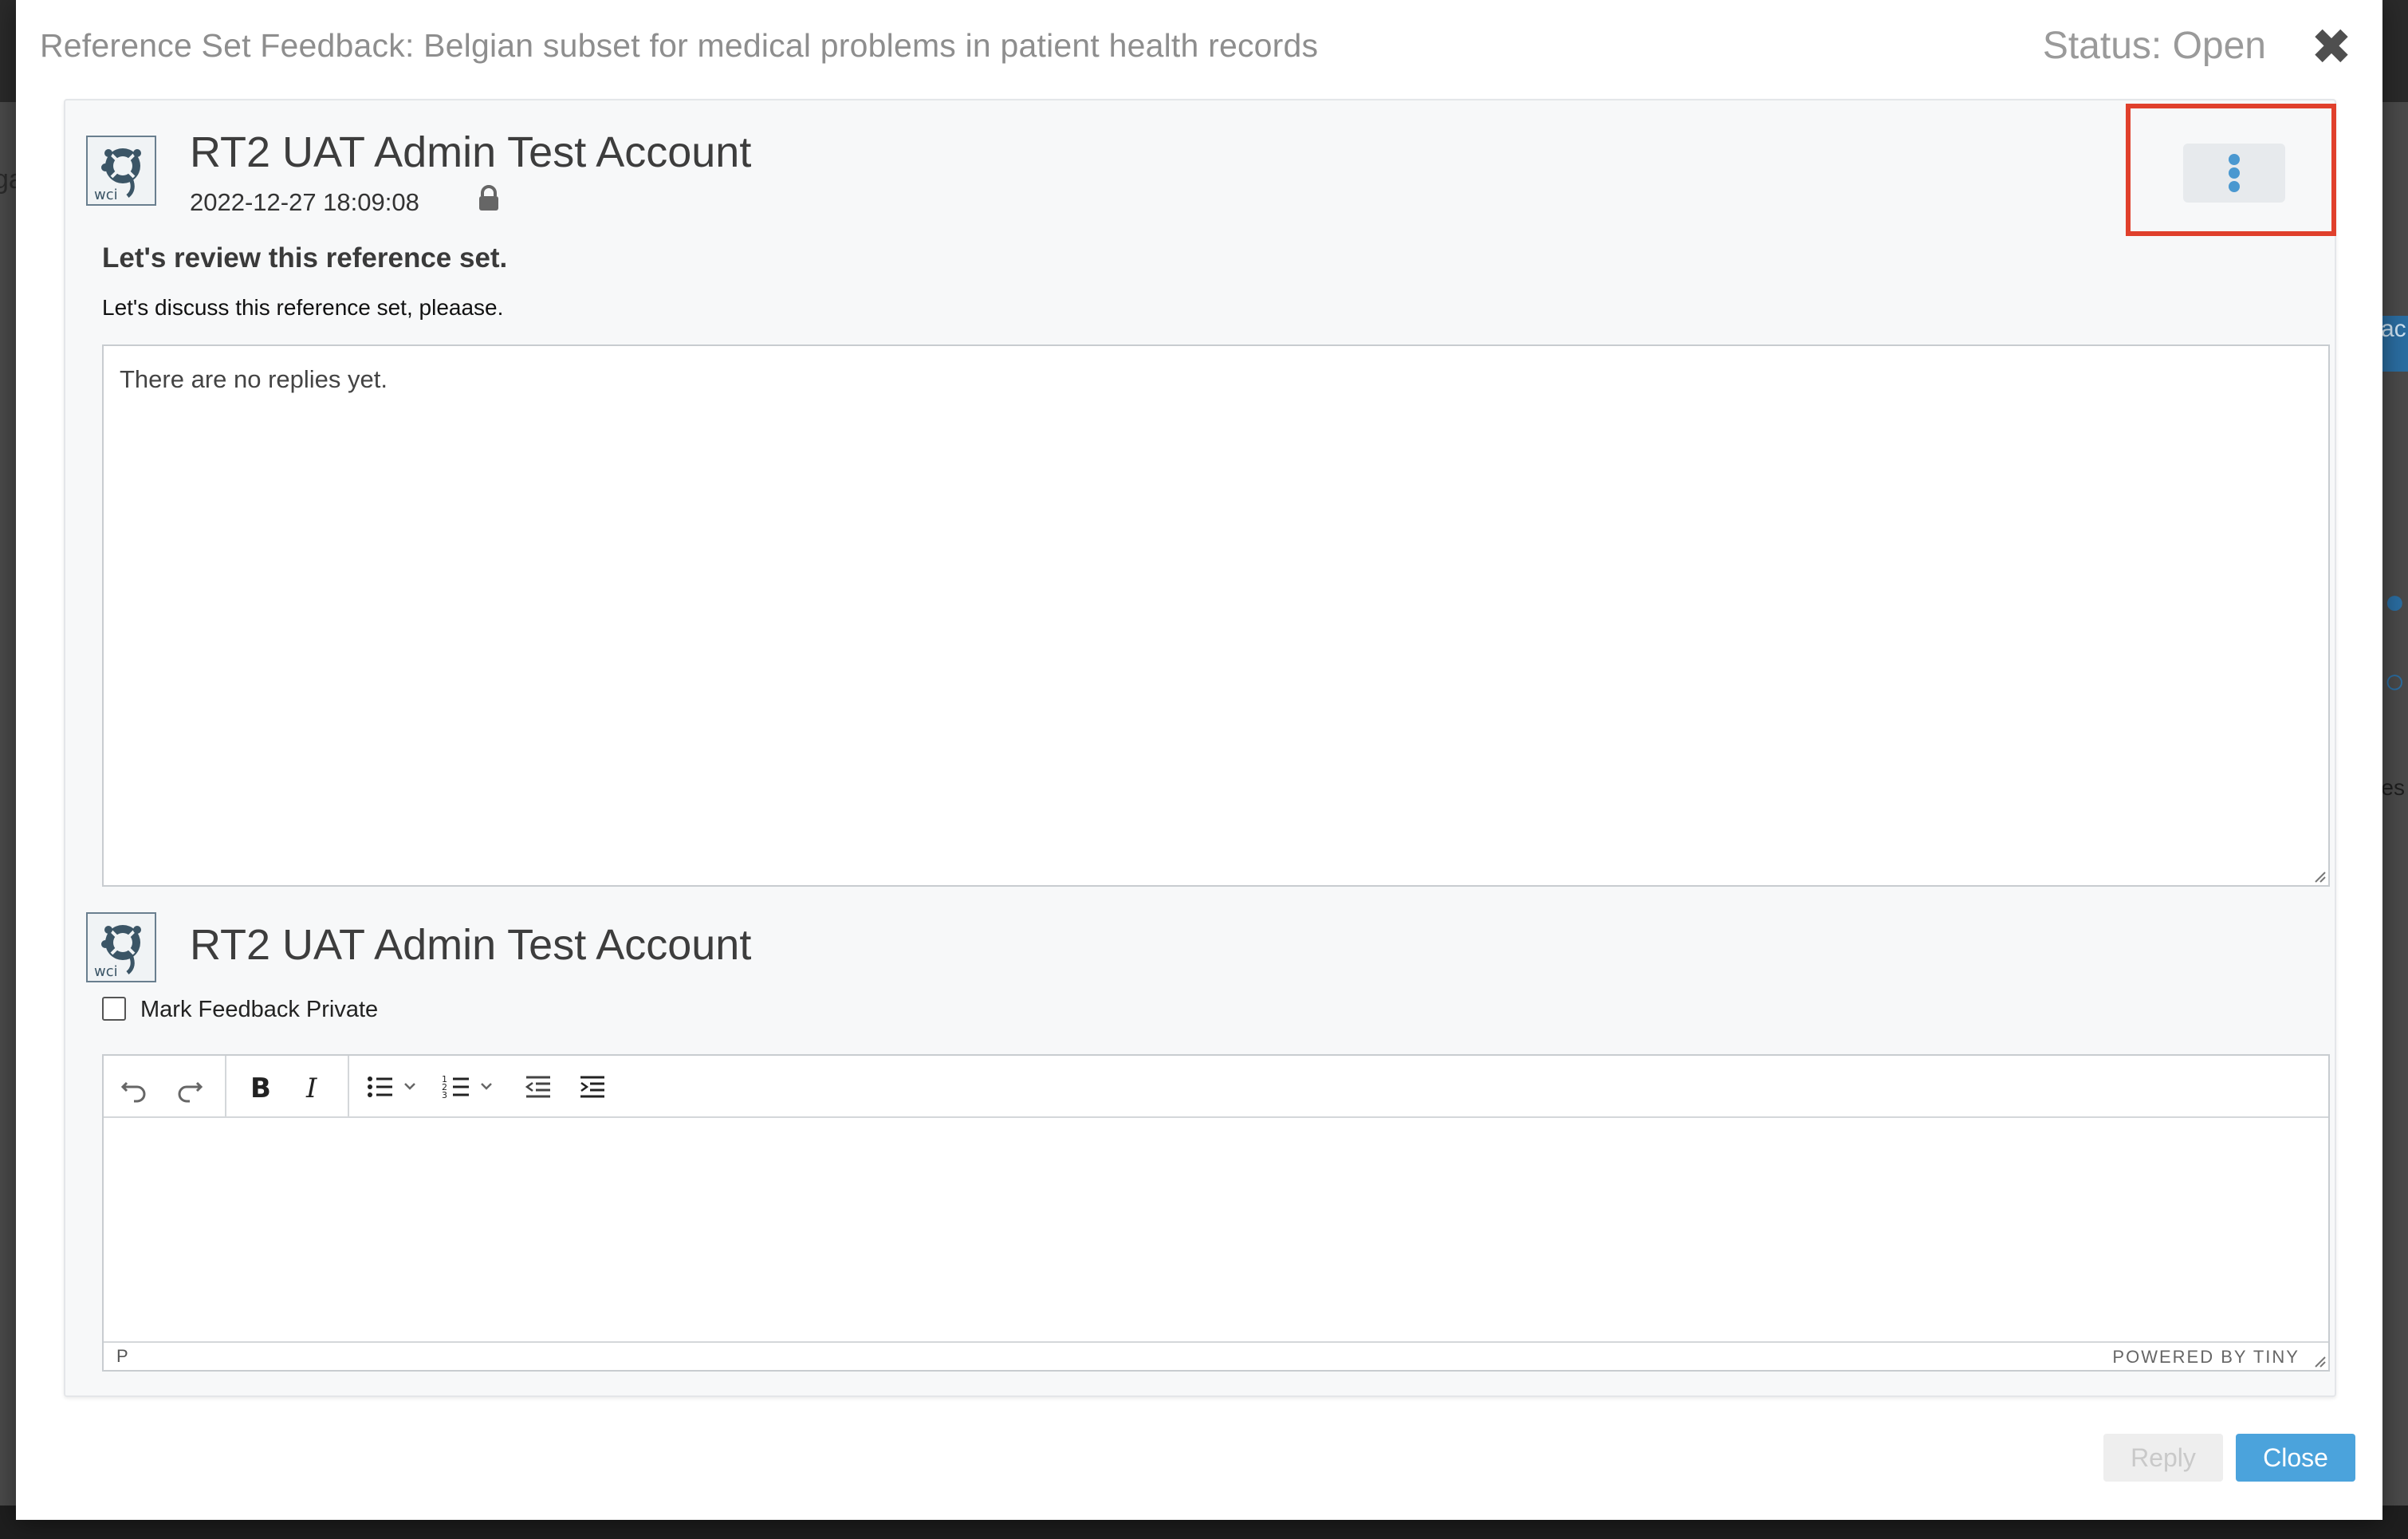 This screenshot has width=2408, height=1539. I want to click on status-label: Status: Open, so click(2154, 46).